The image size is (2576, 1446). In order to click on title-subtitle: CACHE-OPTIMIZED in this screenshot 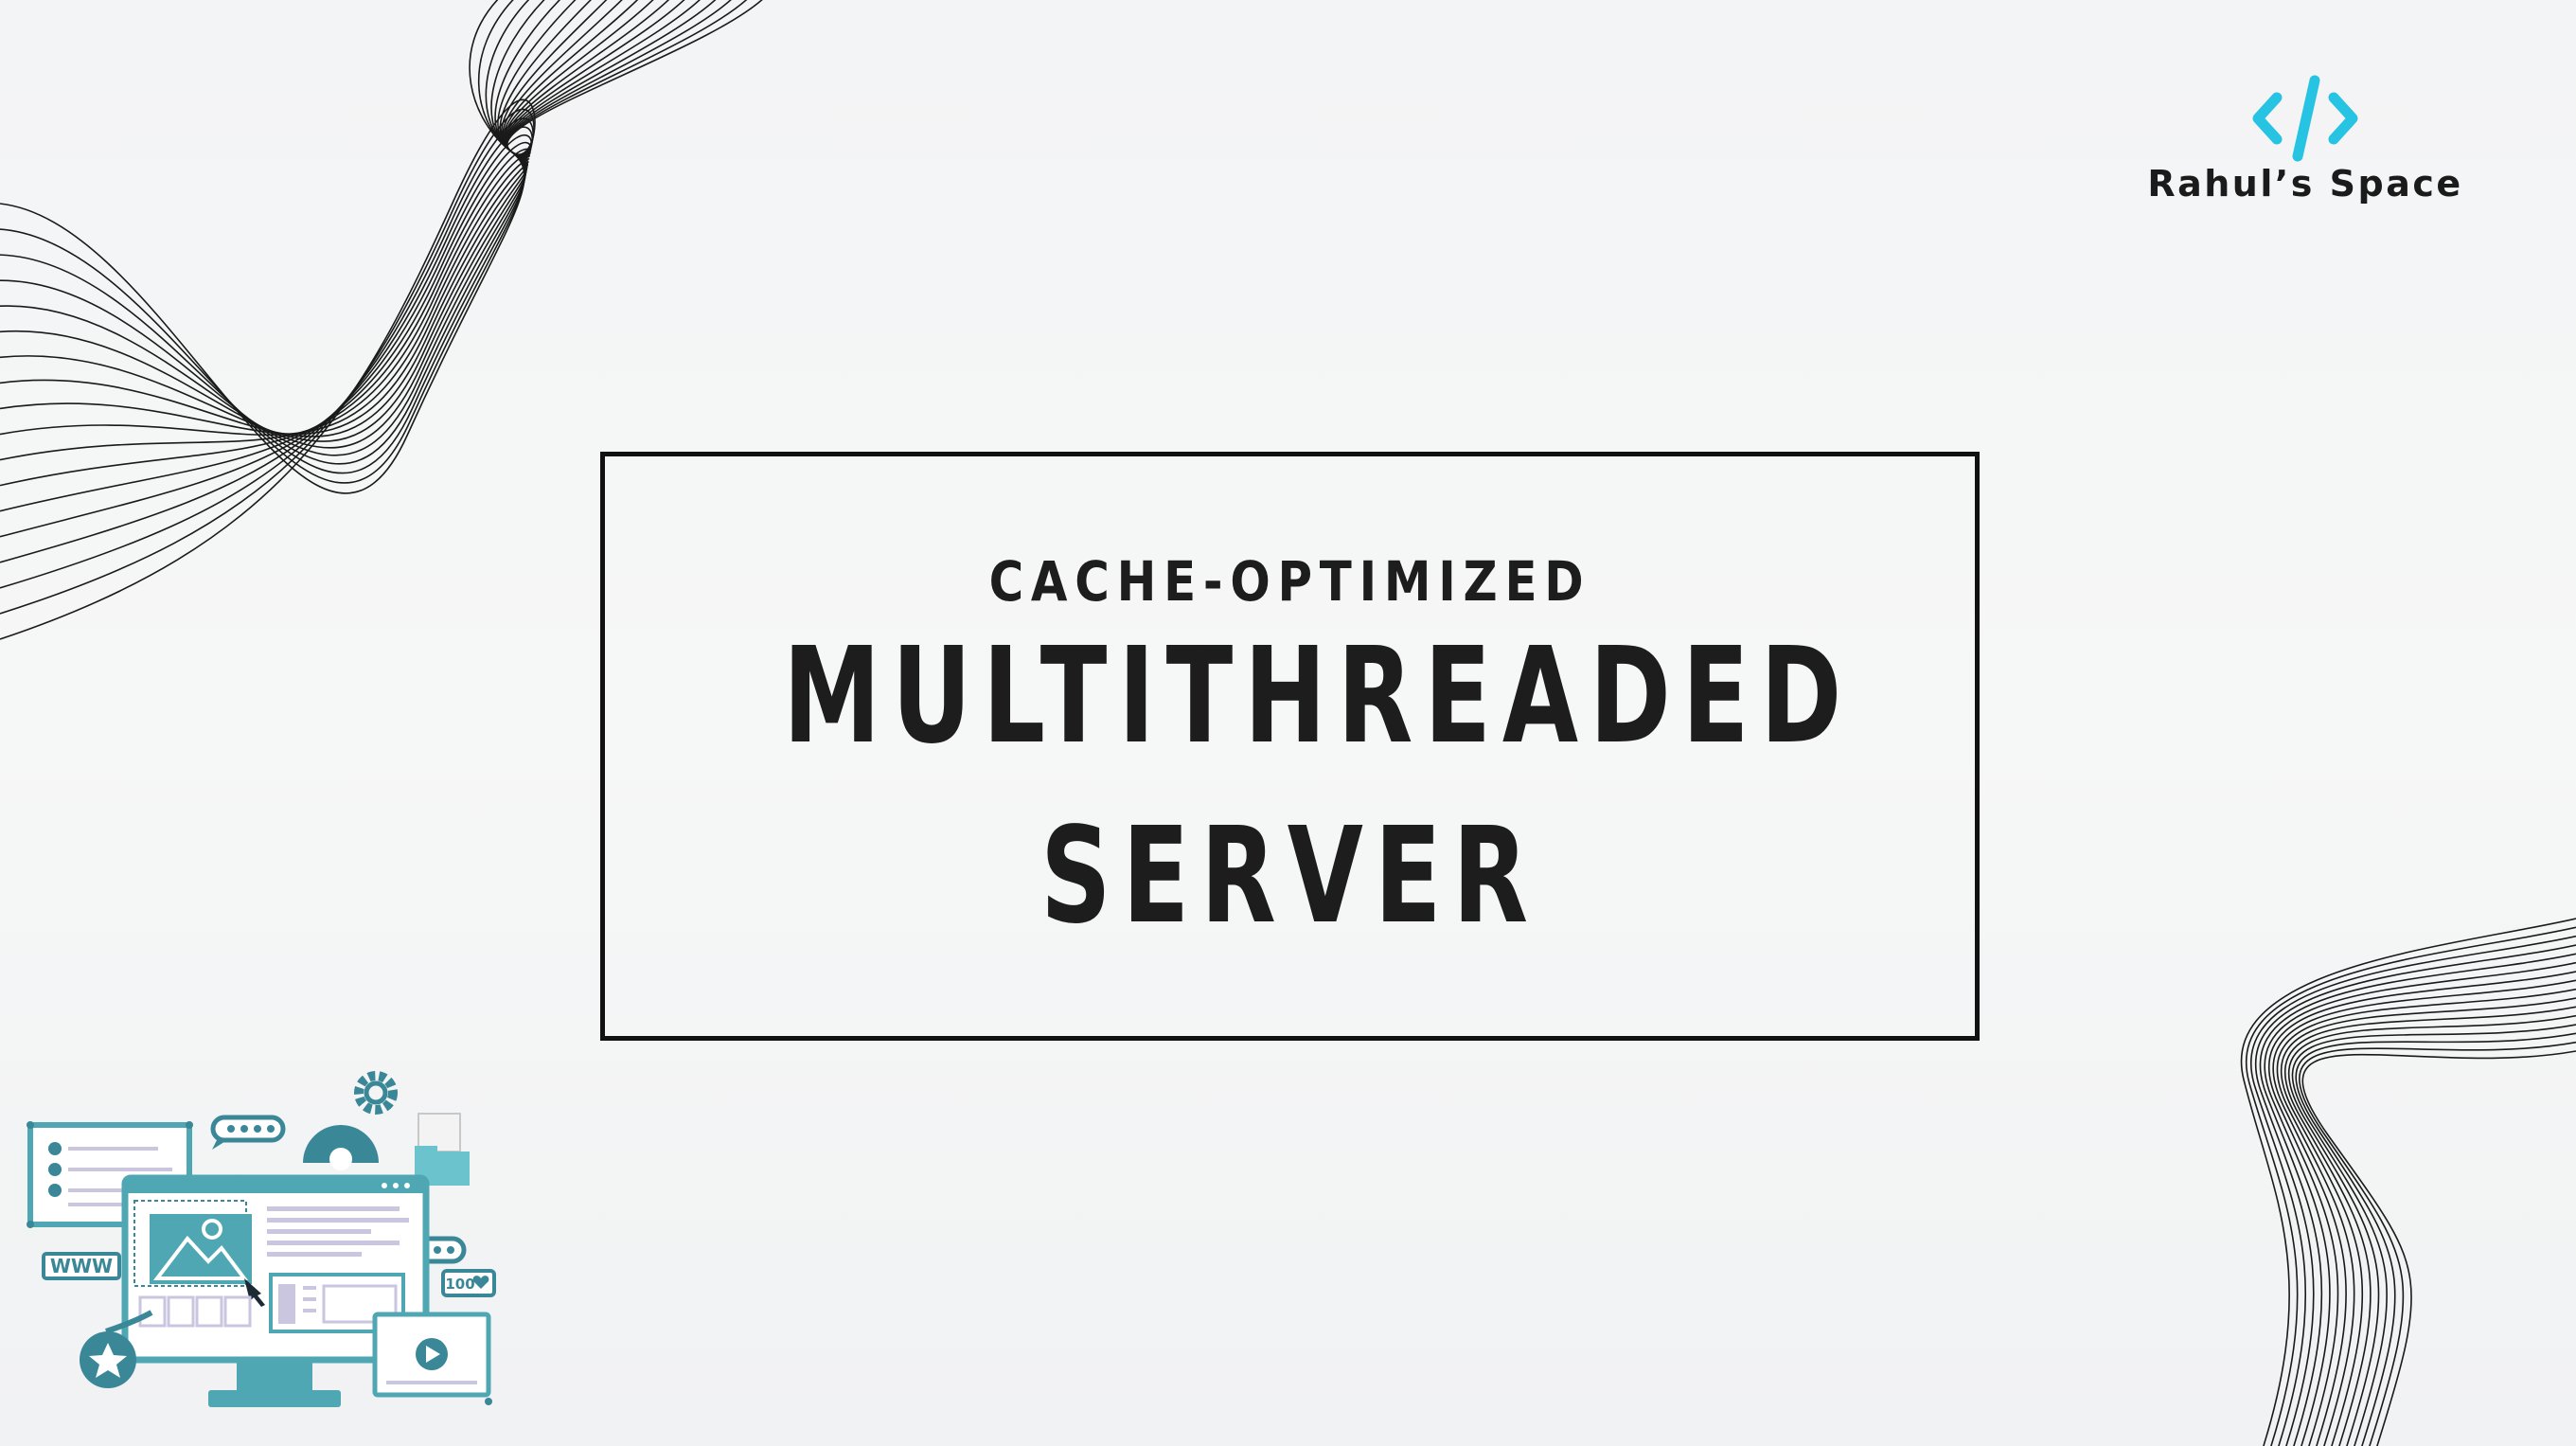, I will do `click(1290, 581)`.